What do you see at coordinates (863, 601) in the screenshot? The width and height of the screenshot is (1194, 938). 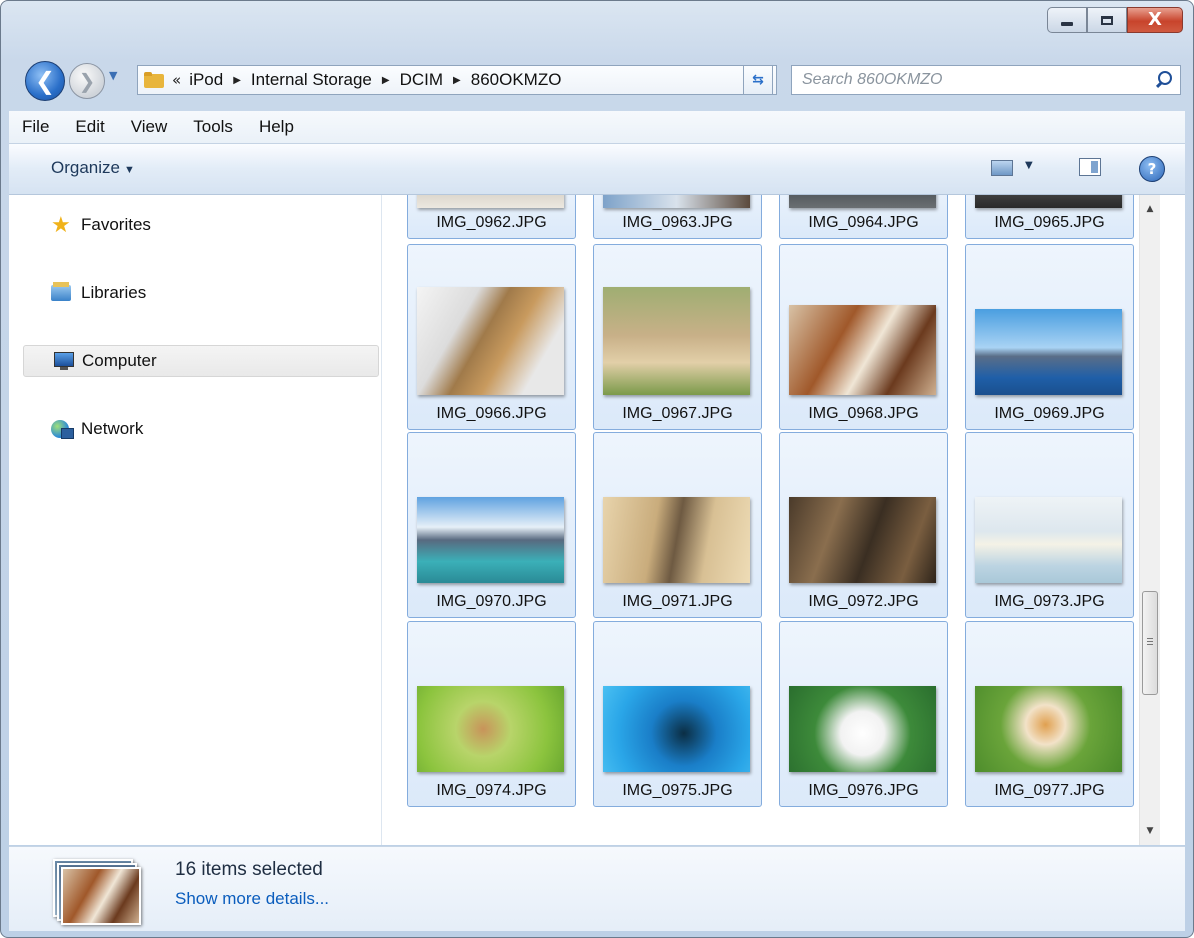 I see `file-name: IMG_0972.JPG` at bounding box center [863, 601].